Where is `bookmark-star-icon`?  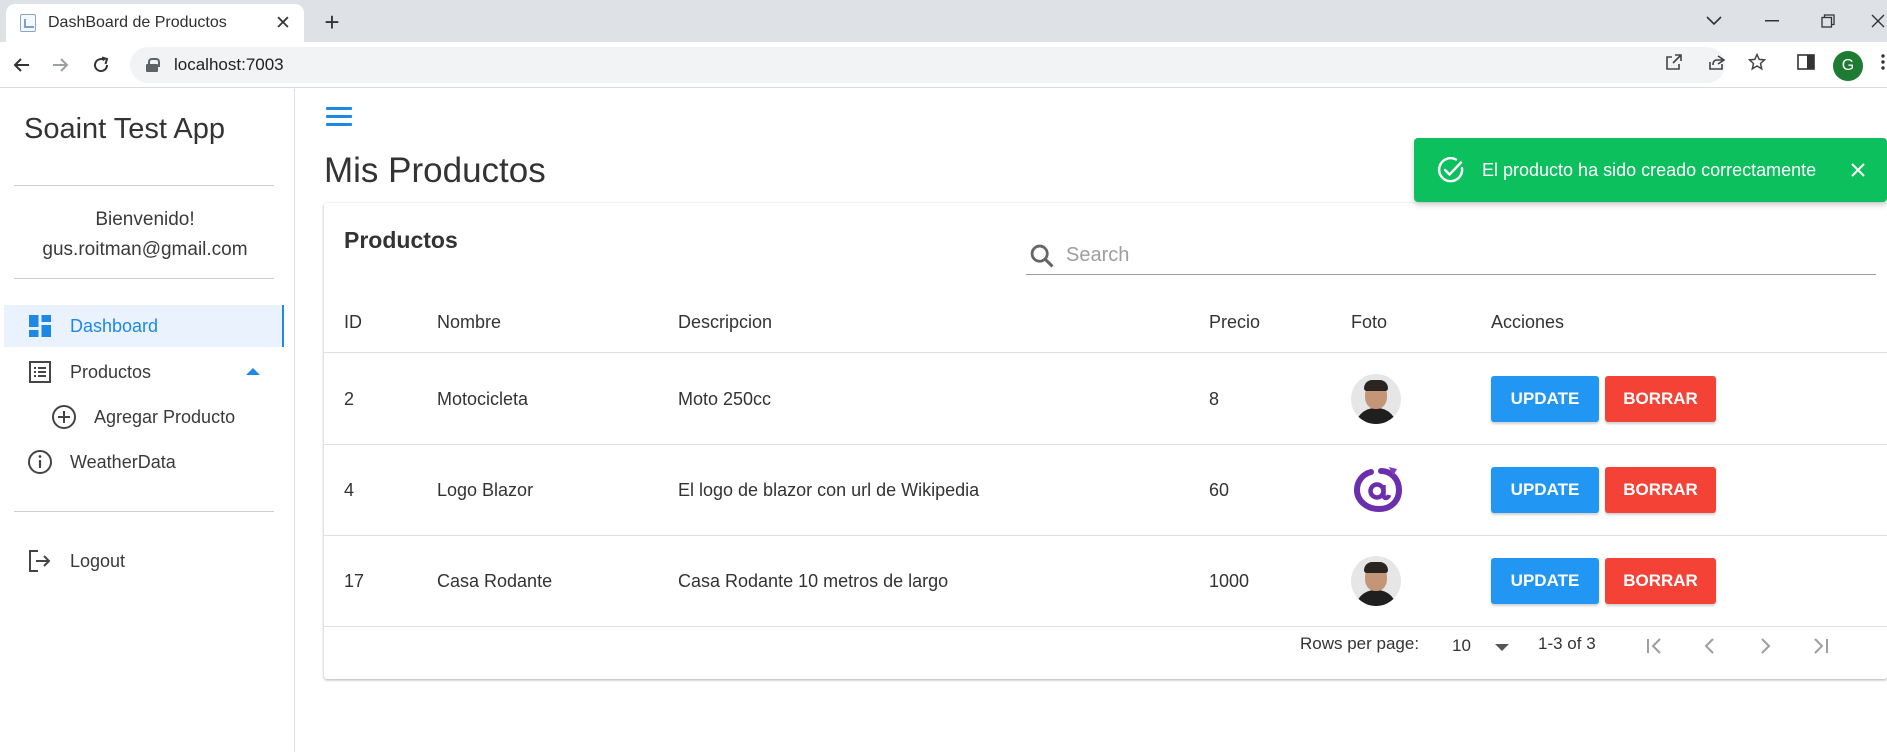 bookmark-star-icon is located at coordinates (1757, 62).